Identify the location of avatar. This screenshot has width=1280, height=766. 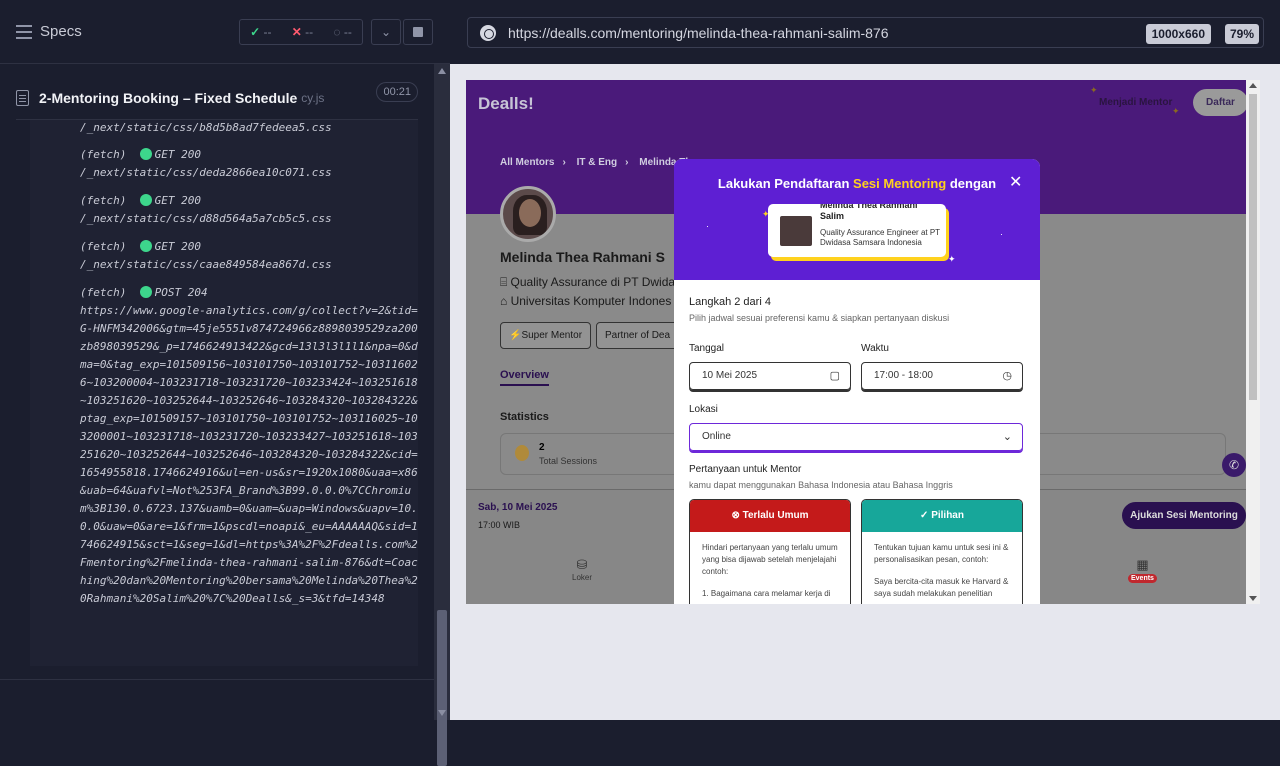
(528, 214).